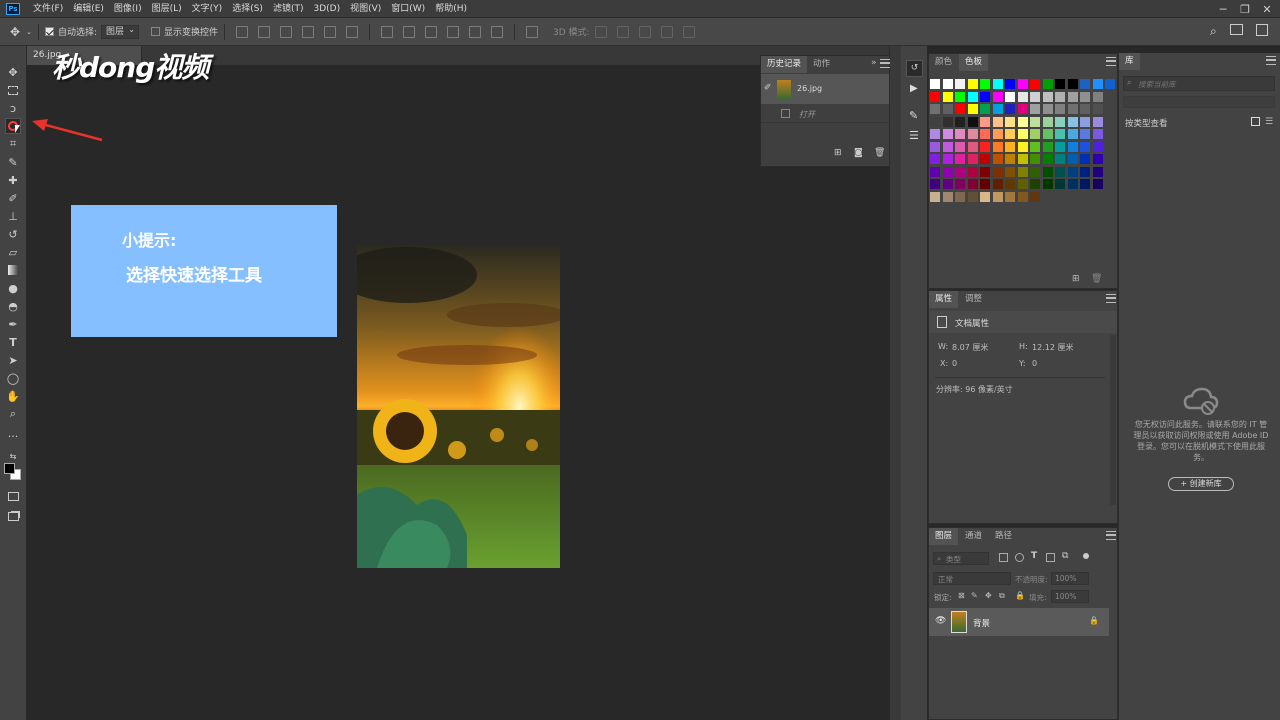 The width and height of the screenshot is (1280, 720). Describe the element at coordinates (622, 31) in the screenshot. I see `3d-roll-icon` at that location.